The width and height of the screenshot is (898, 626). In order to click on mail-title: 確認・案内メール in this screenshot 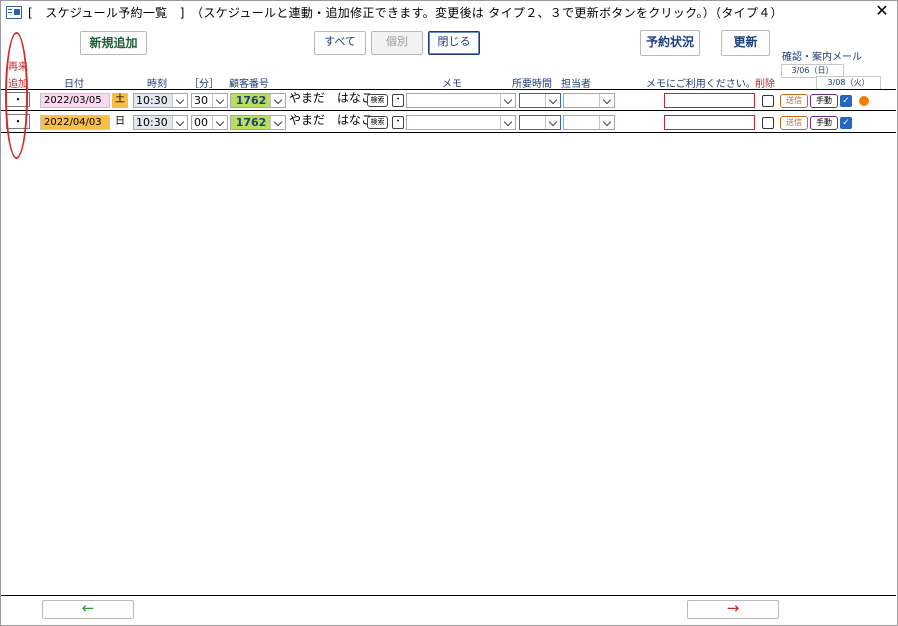, I will do `click(822, 57)`.